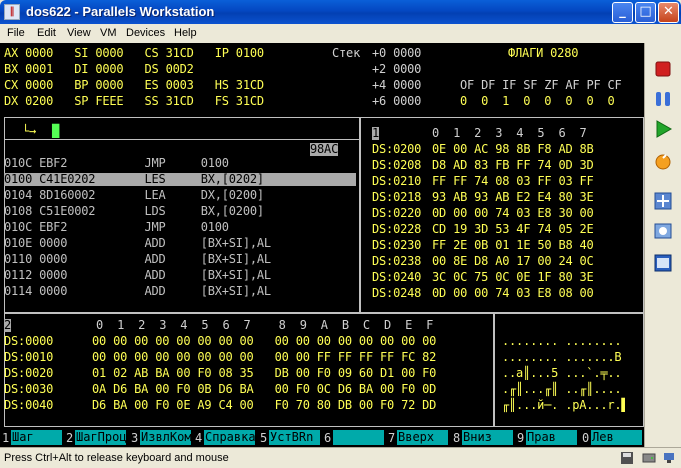  What do you see at coordinates (663, 231) in the screenshot?
I see `screenshot-icon` at bounding box center [663, 231].